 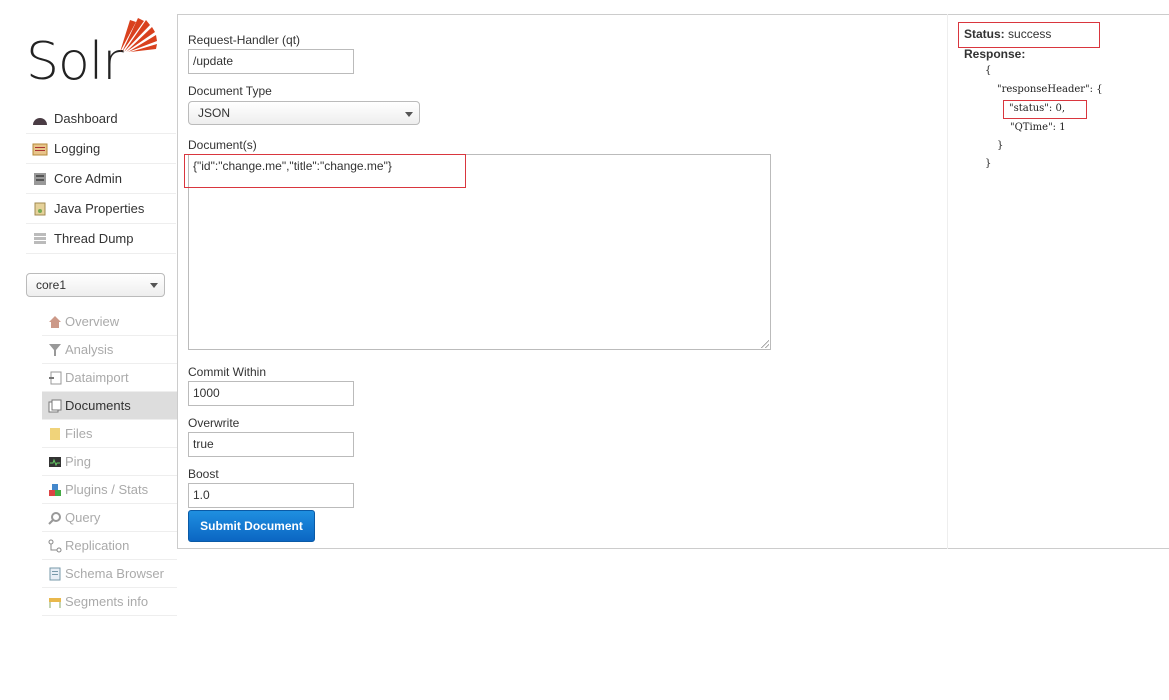 What do you see at coordinates (97, 545) in the screenshot?
I see `core-nav-label: Replication` at bounding box center [97, 545].